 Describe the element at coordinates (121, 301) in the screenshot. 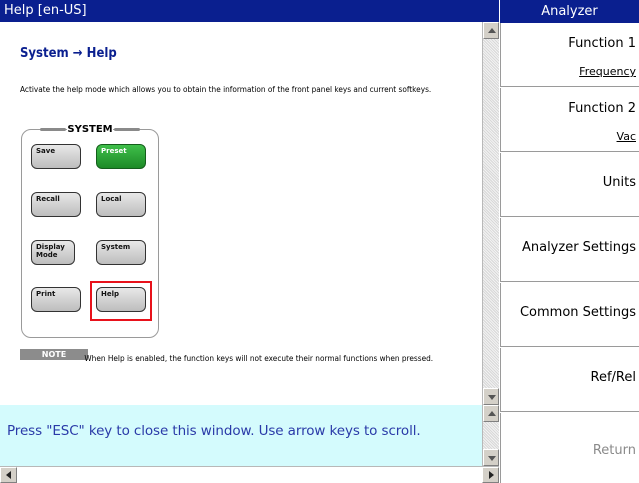

I see `help-key-highlight` at that location.